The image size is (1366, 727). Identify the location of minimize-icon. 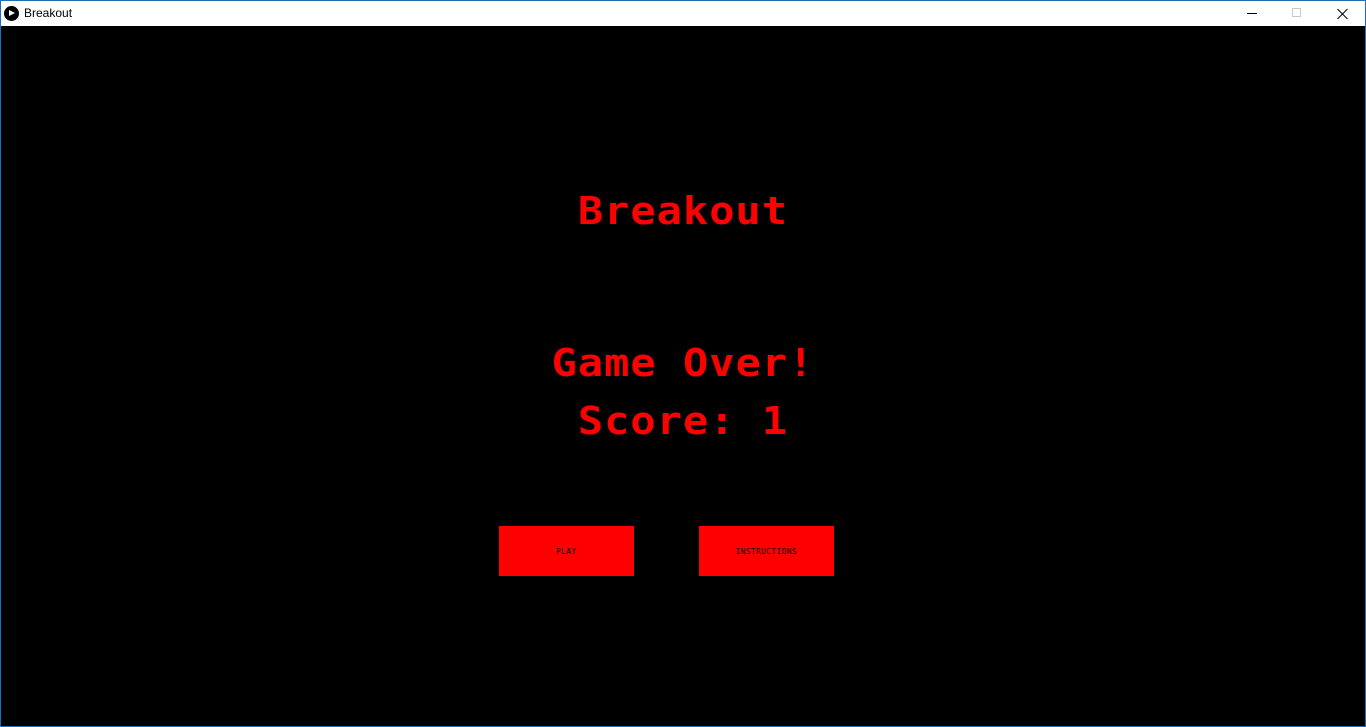
(1252, 13).